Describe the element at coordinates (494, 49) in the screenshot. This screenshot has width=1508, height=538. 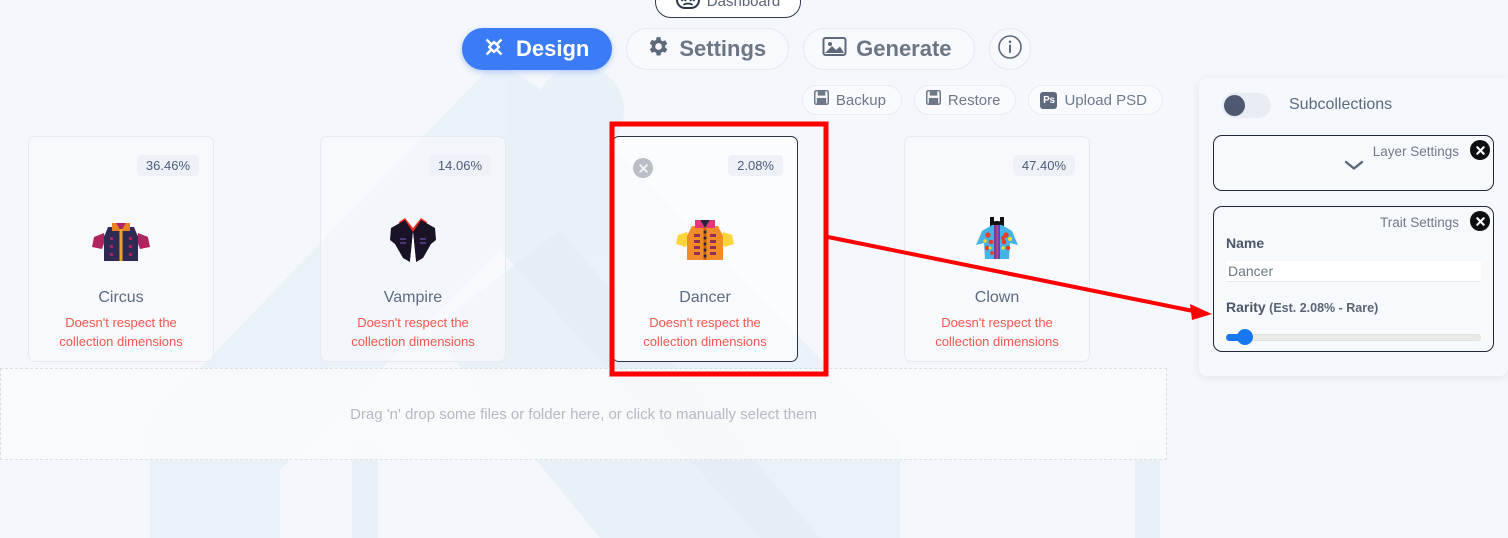
I see `design-icon` at that location.